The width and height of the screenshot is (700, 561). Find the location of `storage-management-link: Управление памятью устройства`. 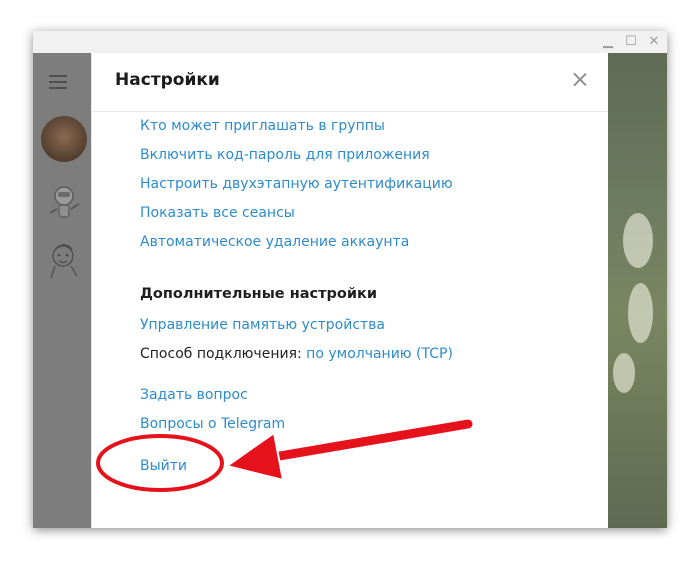

storage-management-link: Управление памятью устройства is located at coordinates (262, 325).